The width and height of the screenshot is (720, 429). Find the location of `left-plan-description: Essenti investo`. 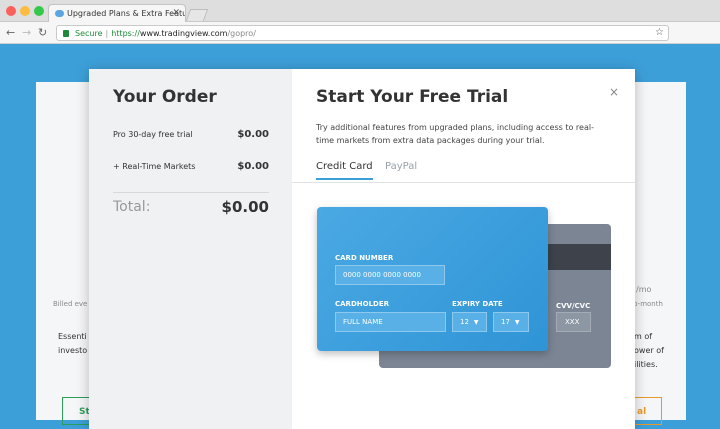

left-plan-description: Essenti investo is located at coordinates (73, 343).